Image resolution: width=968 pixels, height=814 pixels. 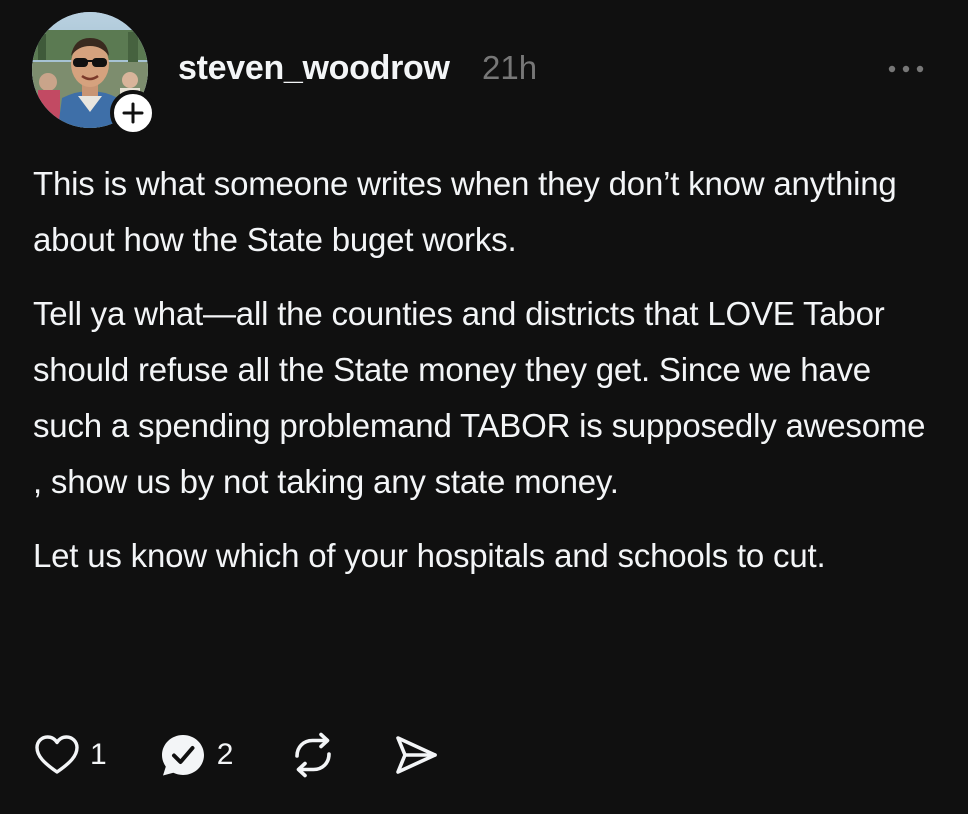 I want to click on send-icon, so click(x=417, y=755).